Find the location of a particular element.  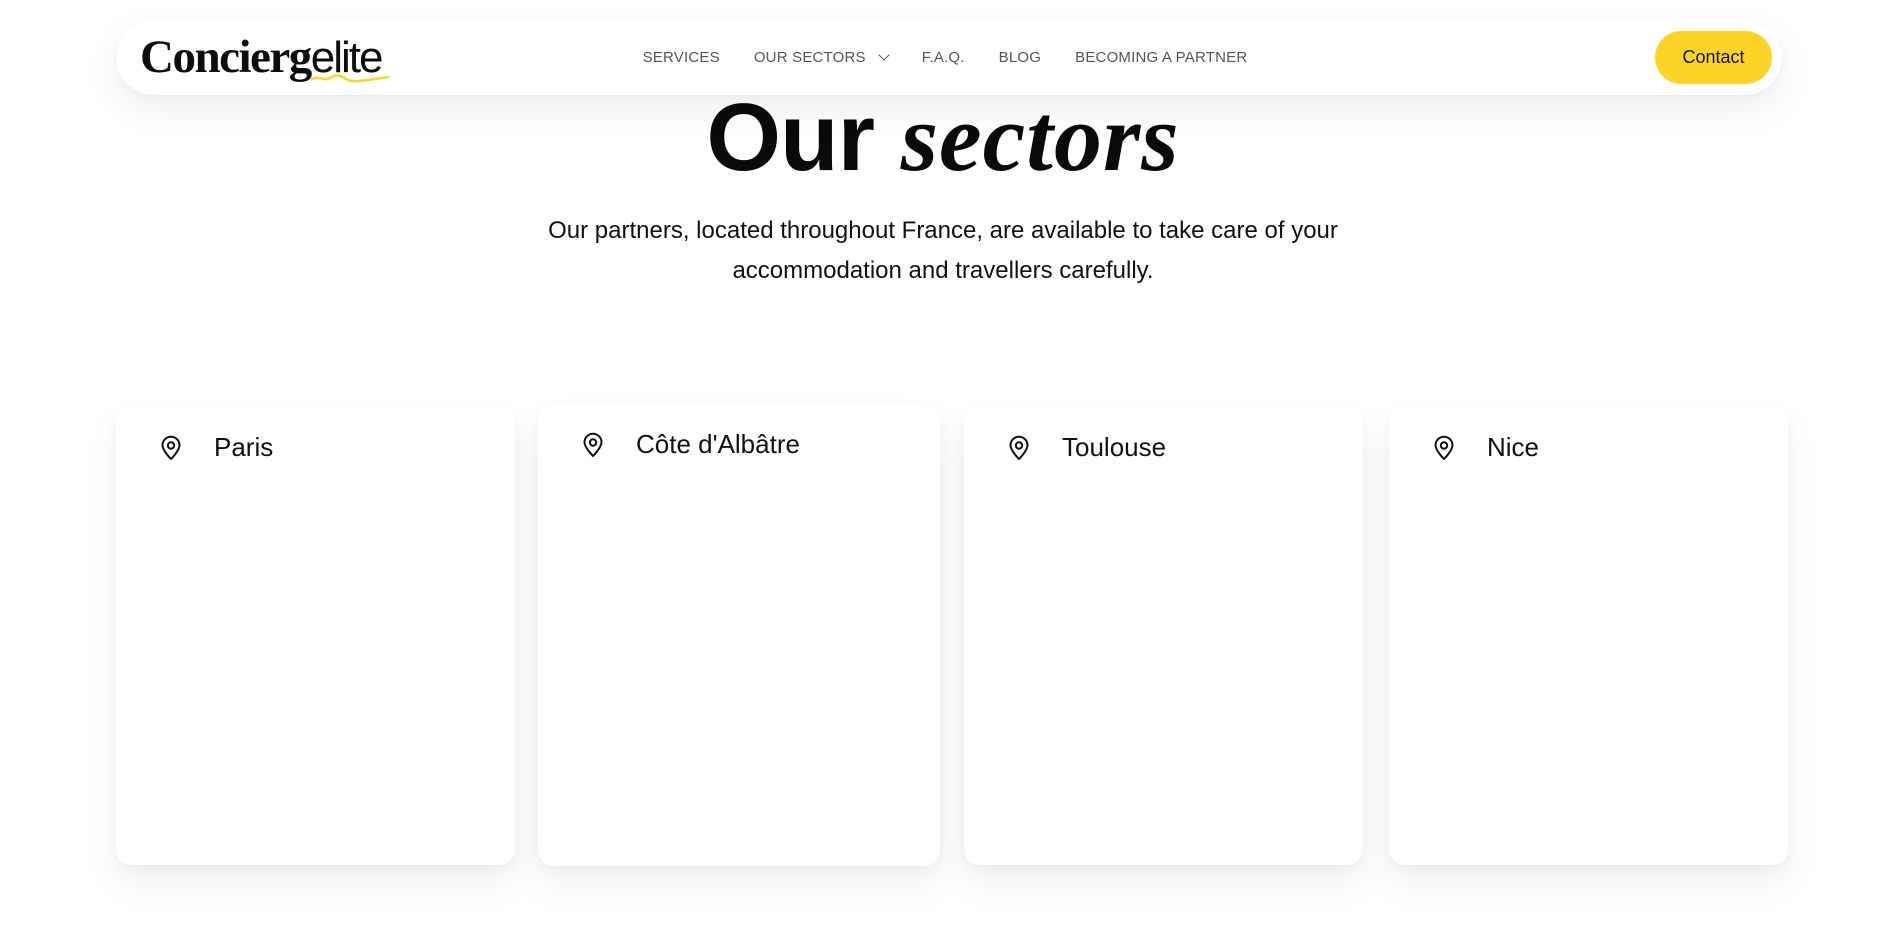

logo-link: Conciergelite is located at coordinates (270, 58).